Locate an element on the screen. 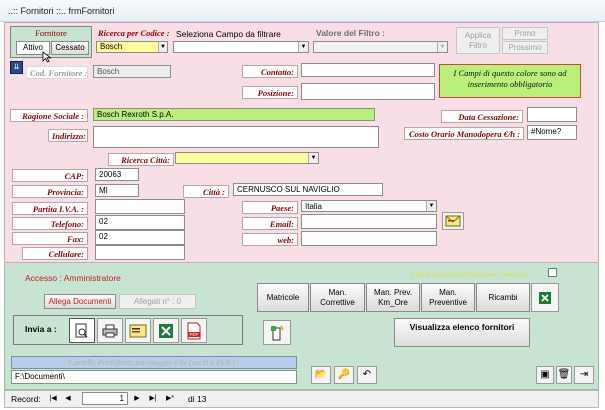 The image size is (605, 410). record-label: Record: is located at coordinates (26, 399).